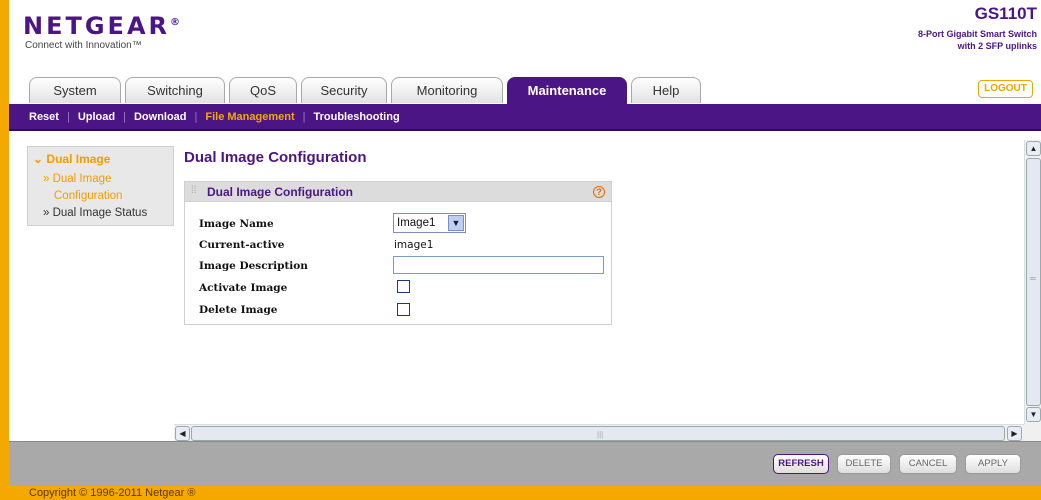 The image size is (1041, 500). I want to click on chevron-down-icon: ⌄, so click(38, 159).